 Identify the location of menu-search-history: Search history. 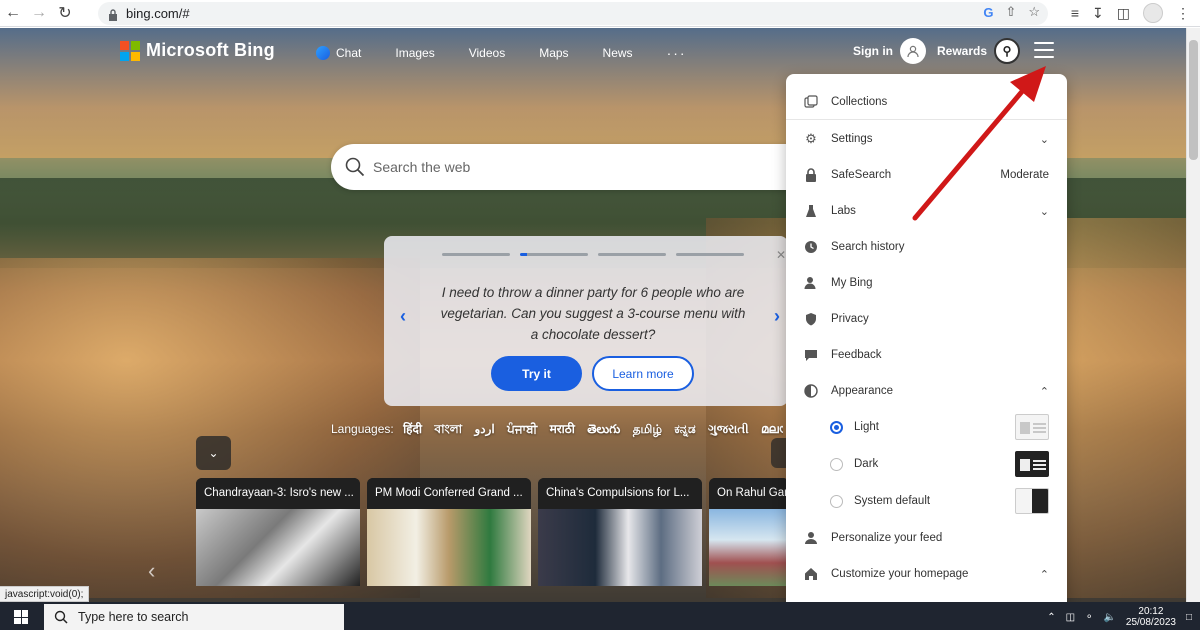
(926, 247).